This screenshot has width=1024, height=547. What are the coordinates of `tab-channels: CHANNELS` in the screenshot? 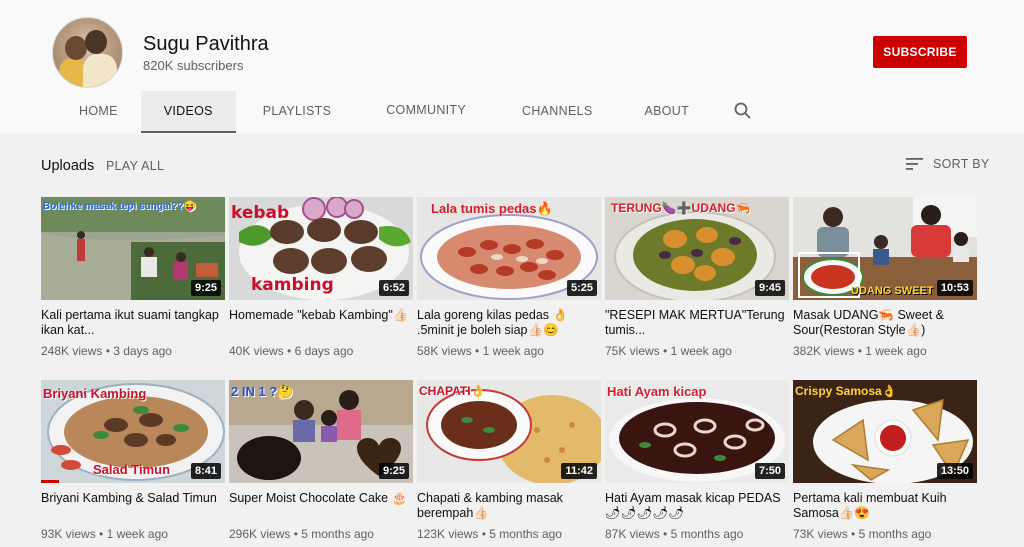 It's located at (557, 111).